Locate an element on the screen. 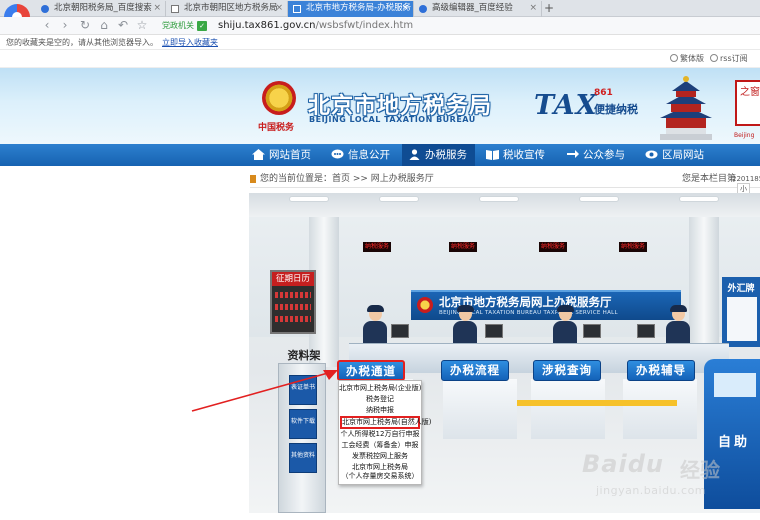  tab-baidu-search: 北京朝阳税务局_百度搜索 × is located at coordinates (101, 9).